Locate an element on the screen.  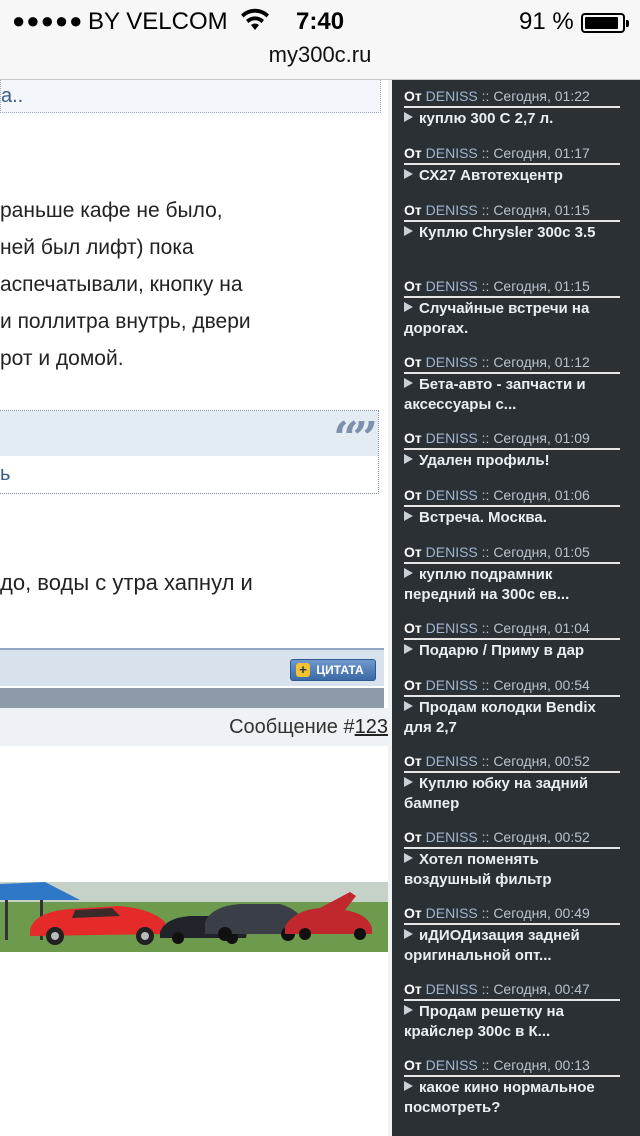
wifi-icon is located at coordinates (255, 19).